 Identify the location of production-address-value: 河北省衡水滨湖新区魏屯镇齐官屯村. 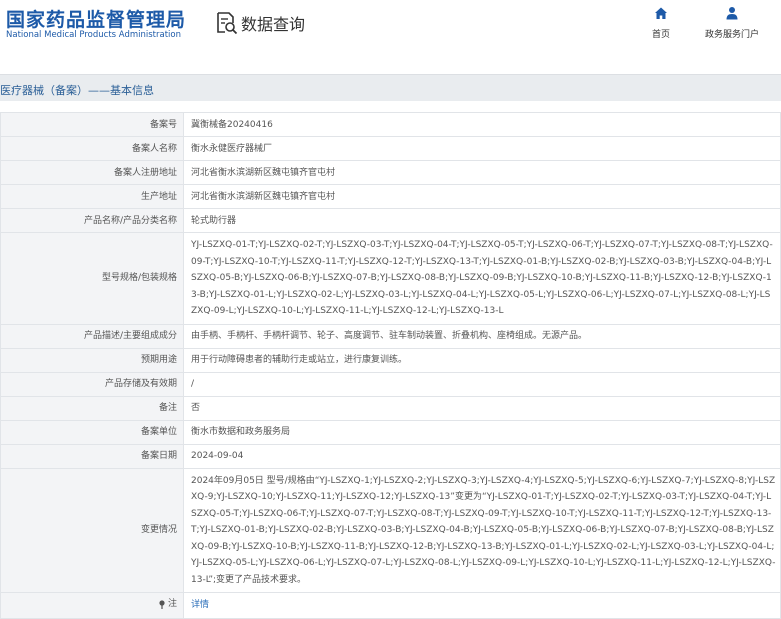
(482, 196).